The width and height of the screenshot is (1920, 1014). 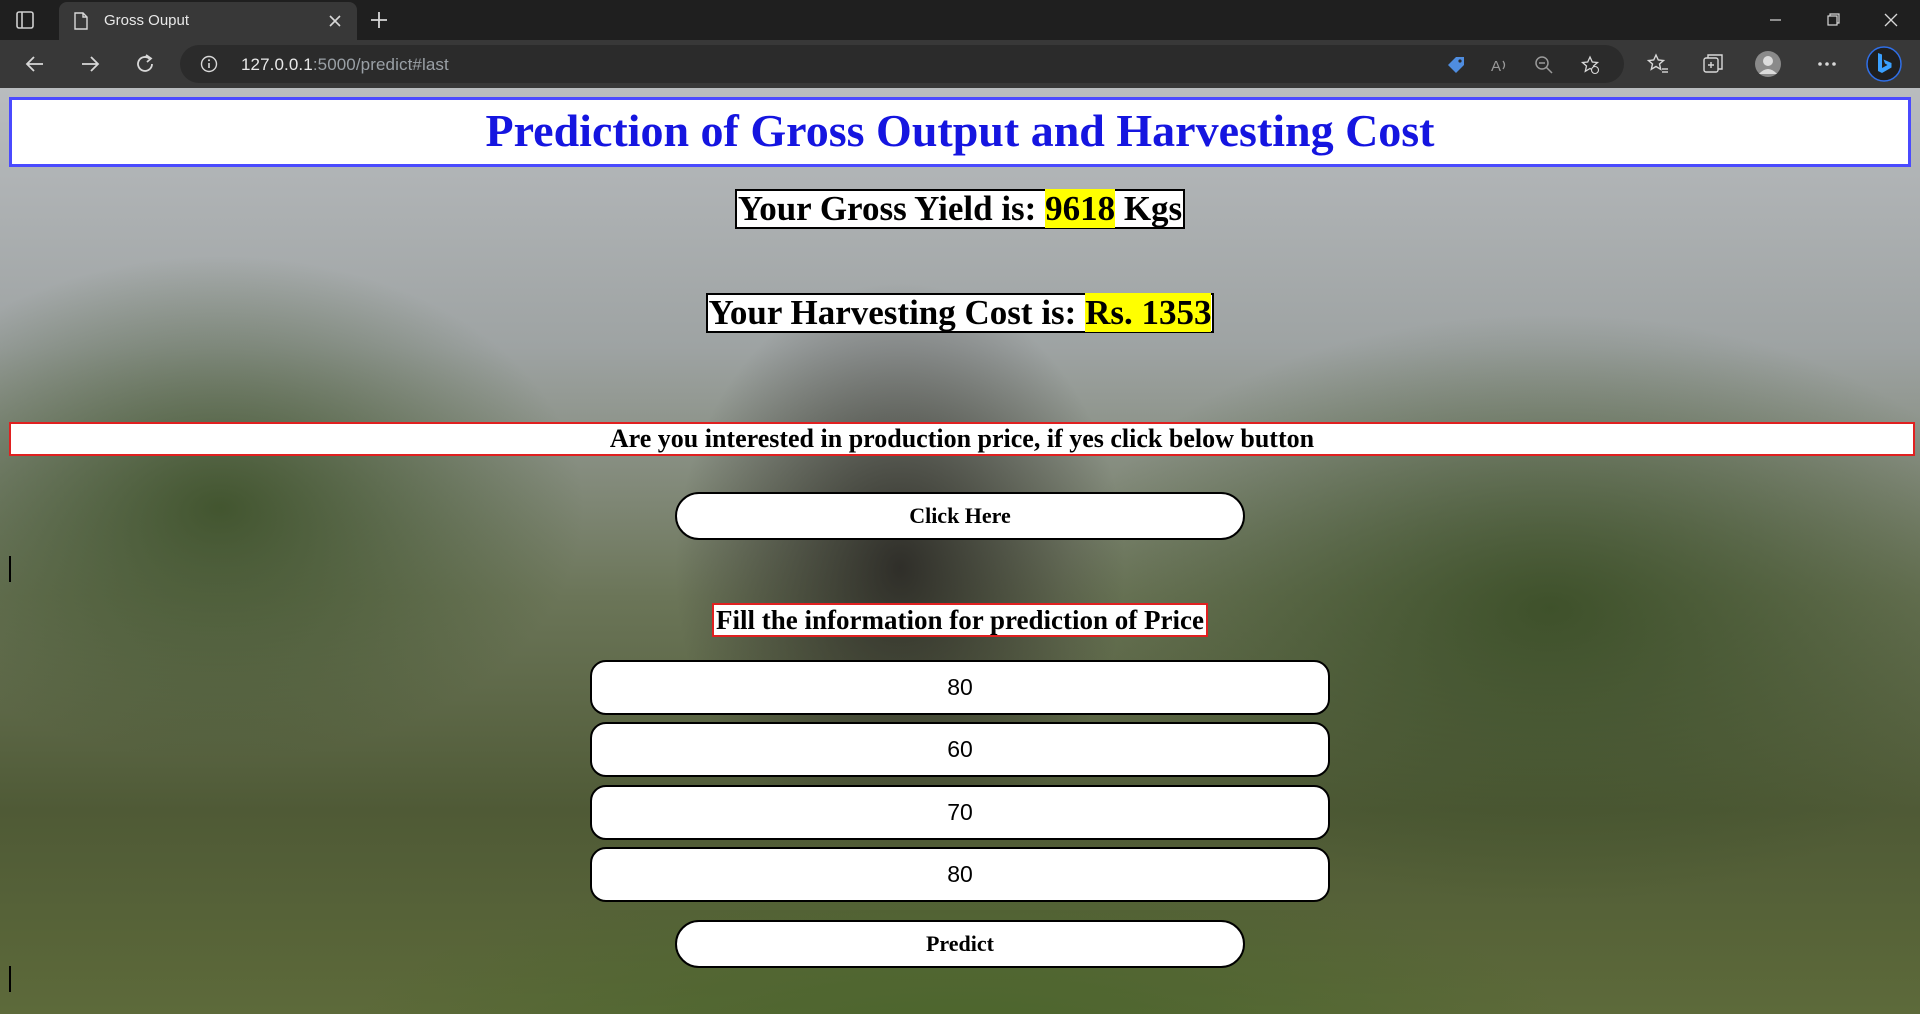 I want to click on bing-copilot-icon, so click(x=1884, y=64).